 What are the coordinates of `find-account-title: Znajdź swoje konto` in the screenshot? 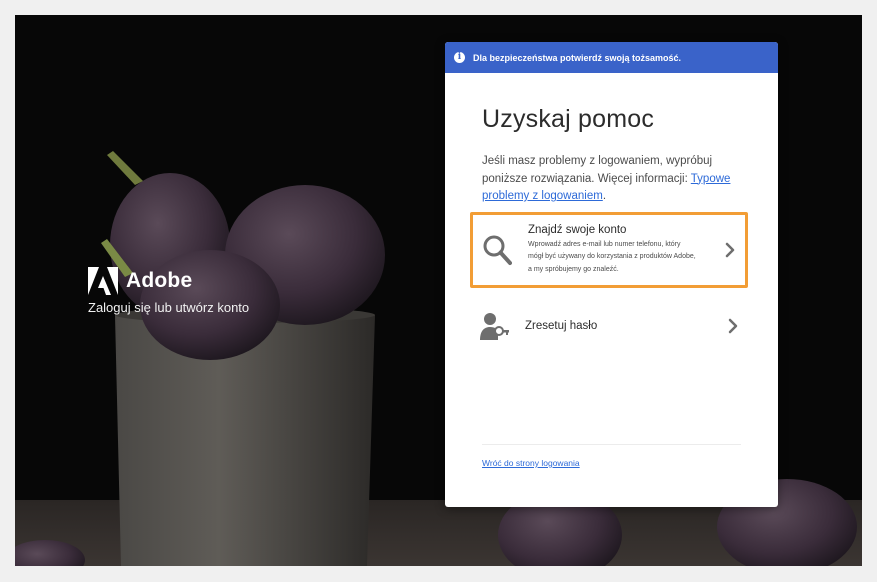 It's located at (577, 229).